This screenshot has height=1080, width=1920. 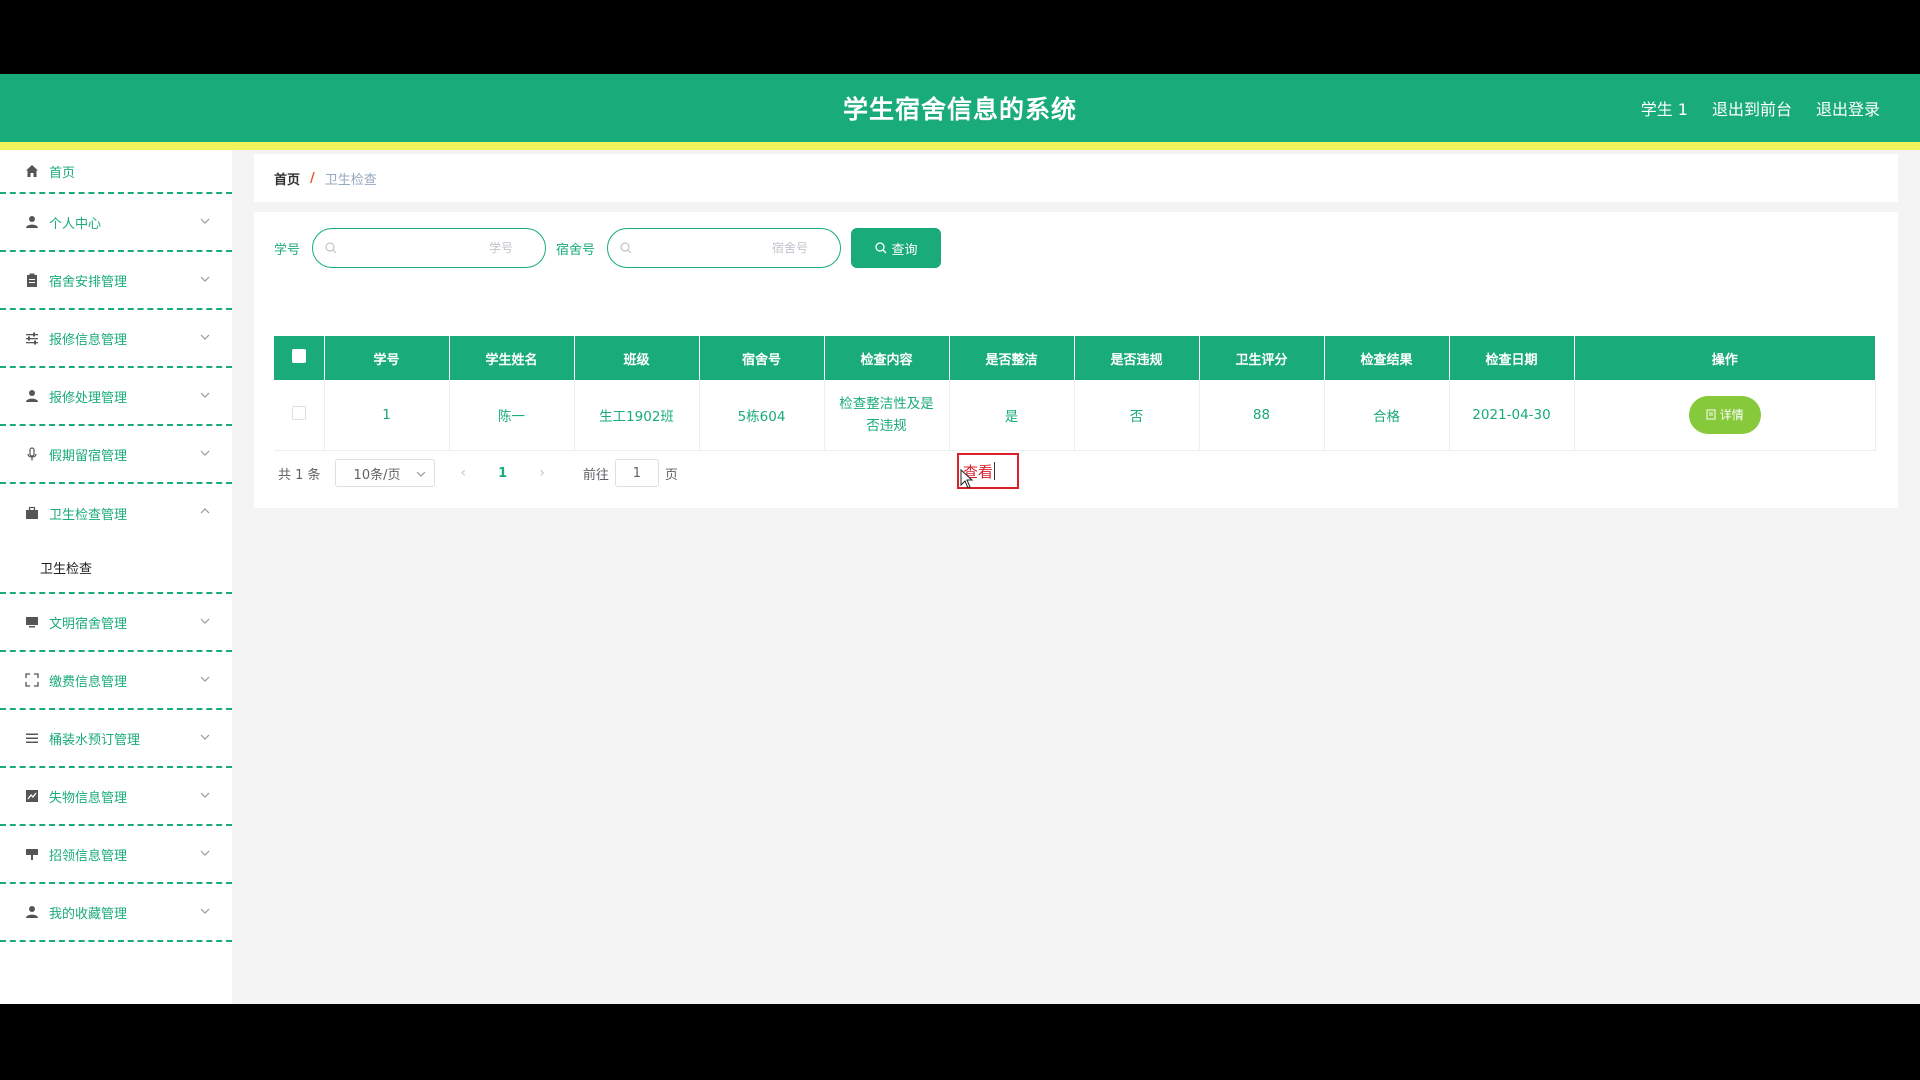 I want to click on cell-action: 详情, so click(x=1725, y=415).